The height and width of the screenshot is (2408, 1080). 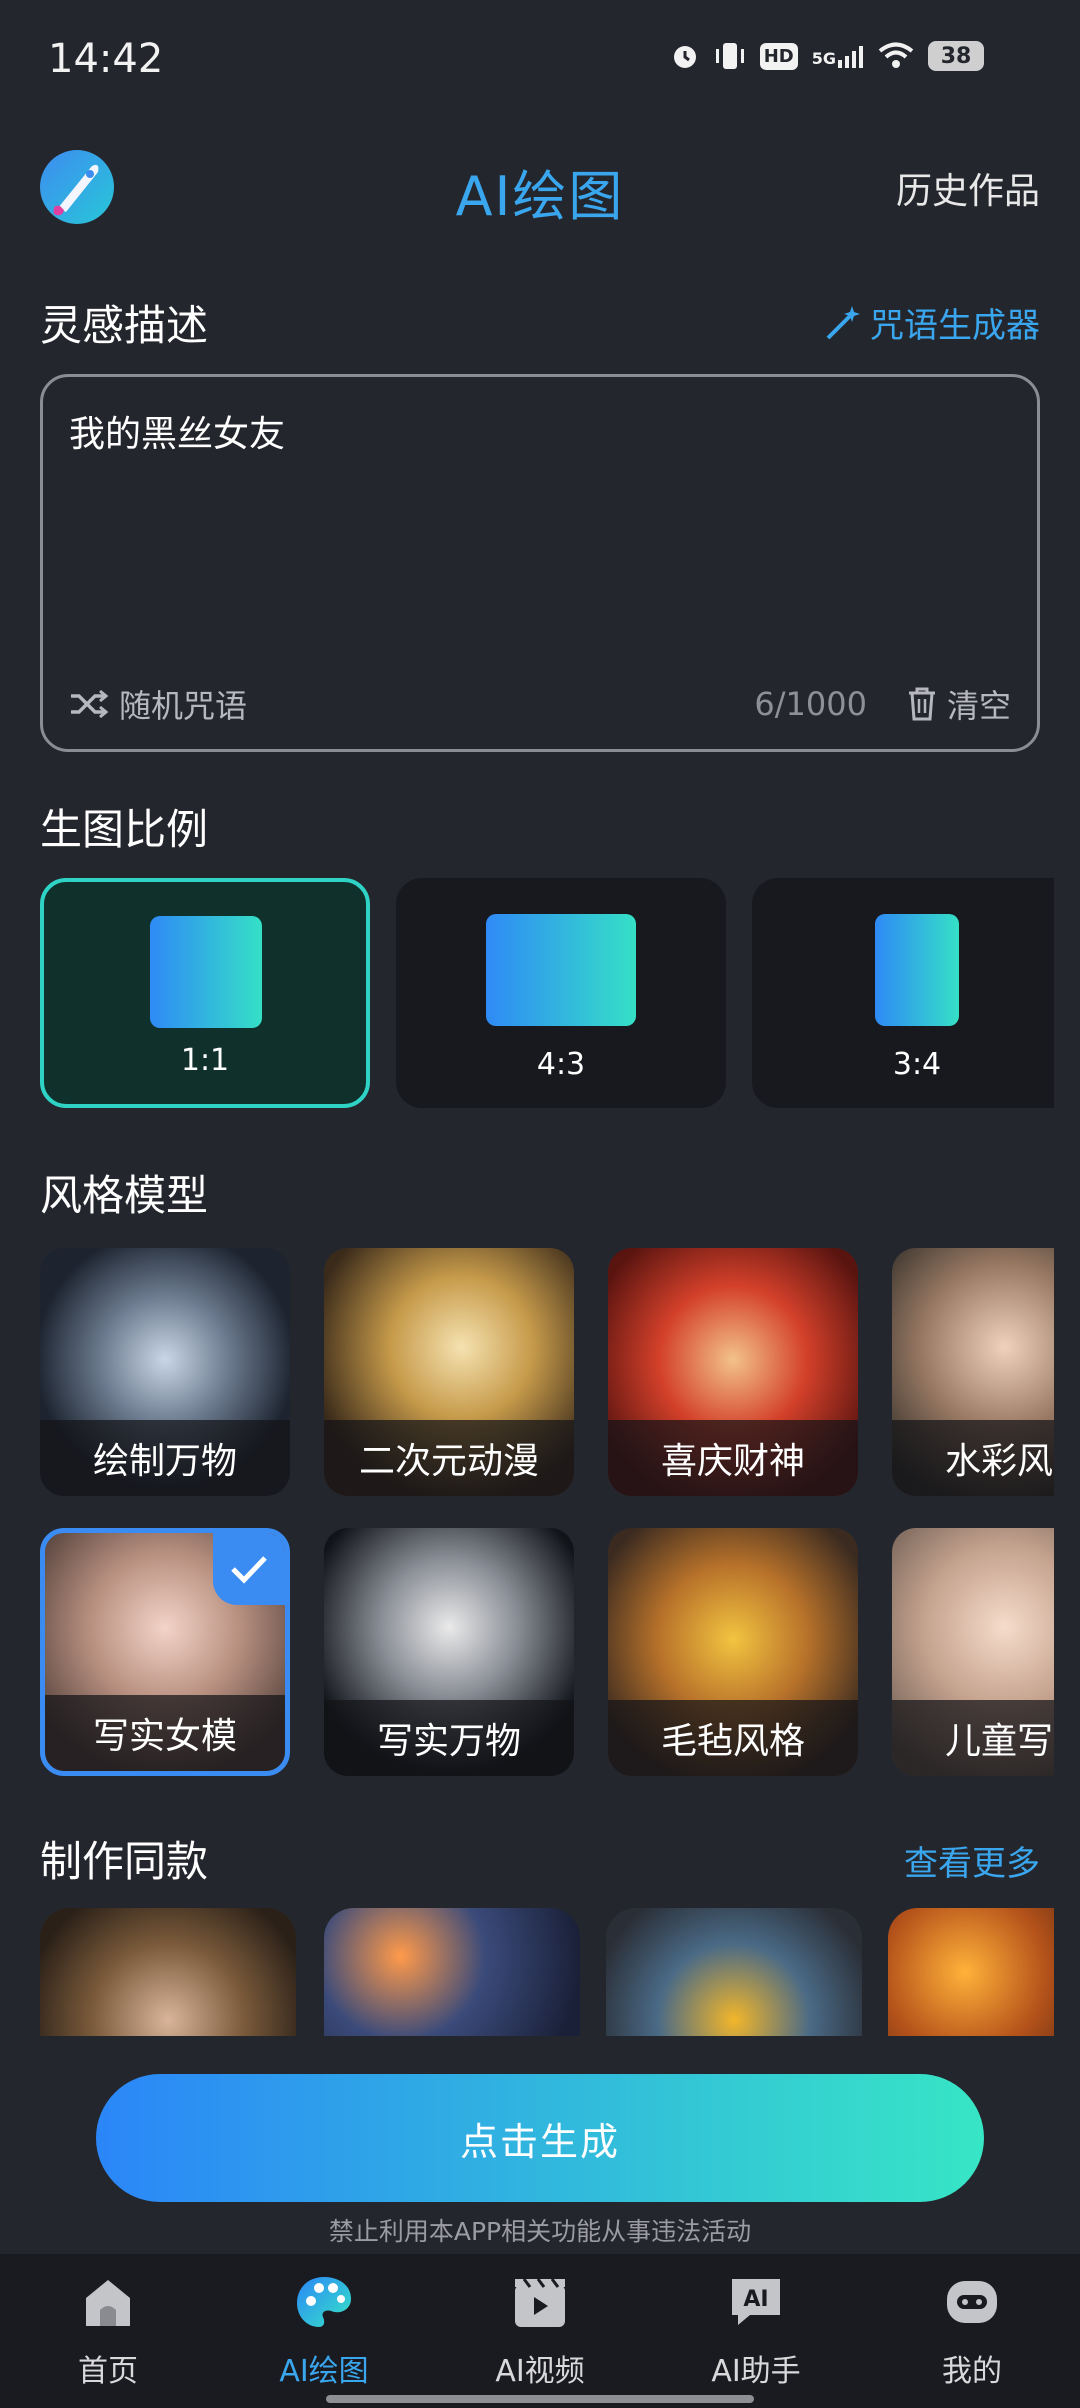 What do you see at coordinates (540, 2138) in the screenshot?
I see `generate-button: 点击生成` at bounding box center [540, 2138].